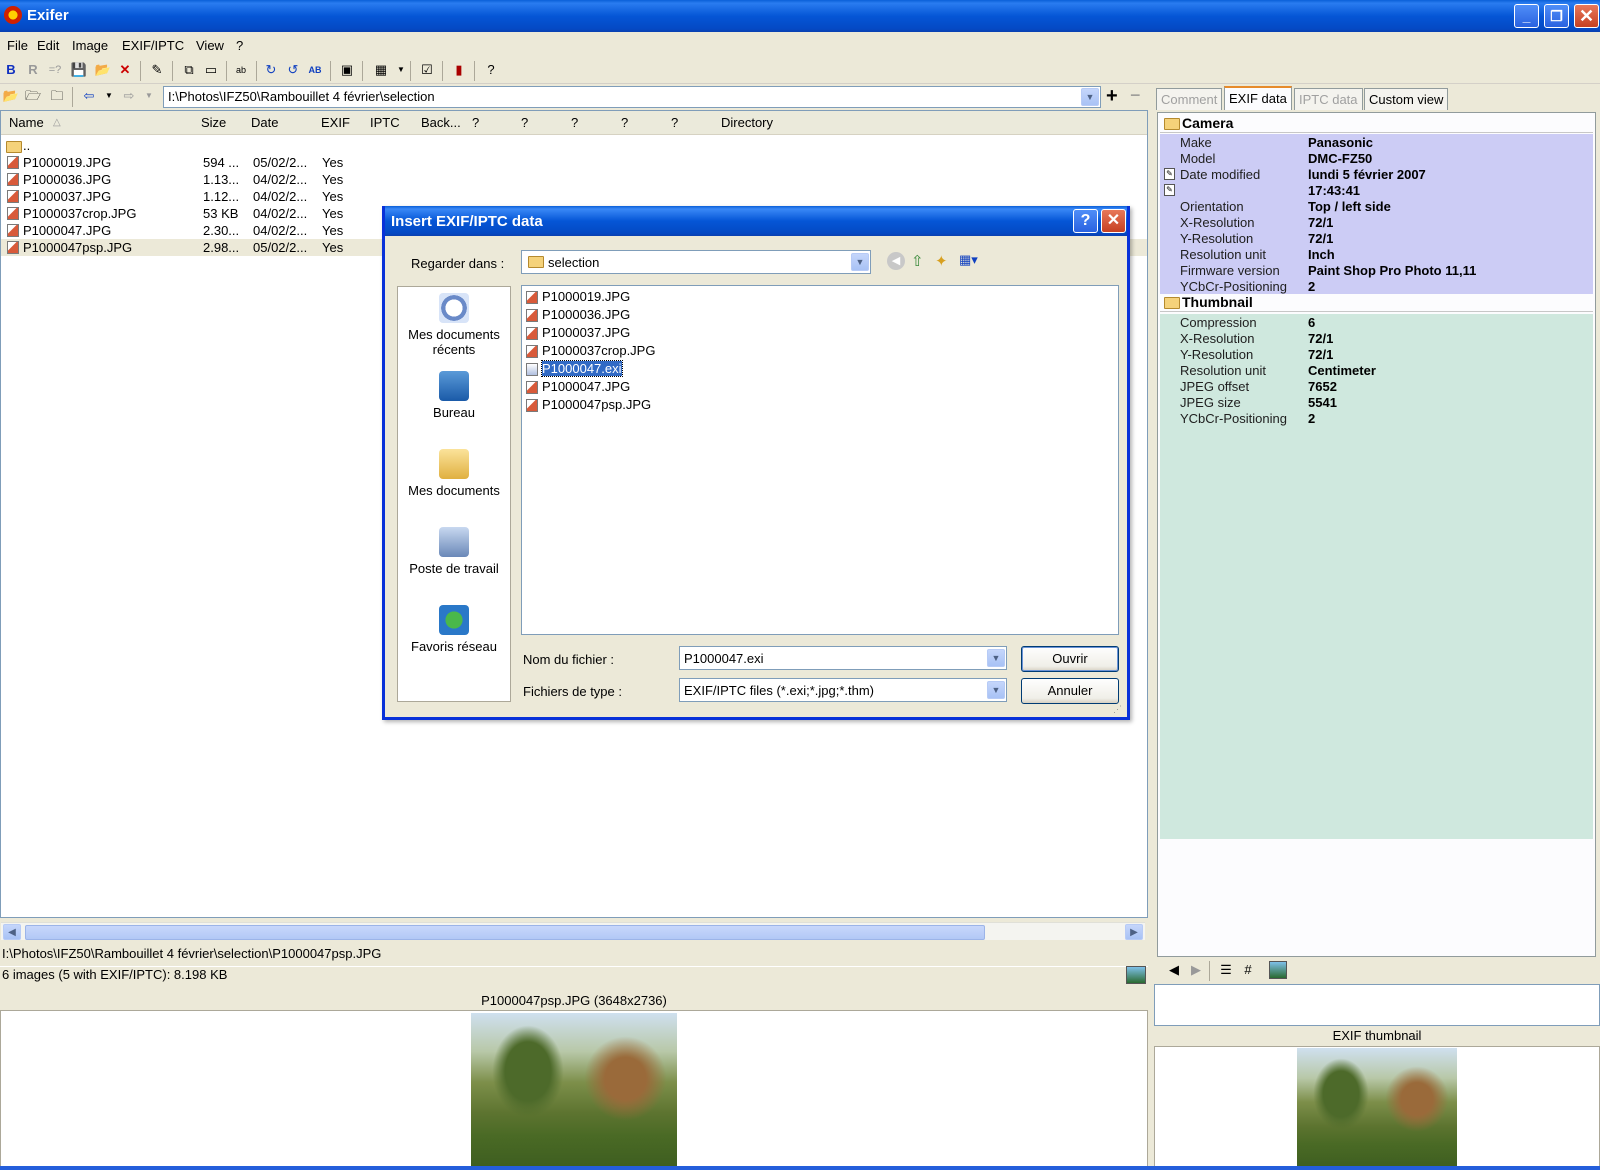 The width and height of the screenshot is (1600, 1170). Describe the element at coordinates (1070, 659) in the screenshot. I see `open-button: Ouvrir` at that location.